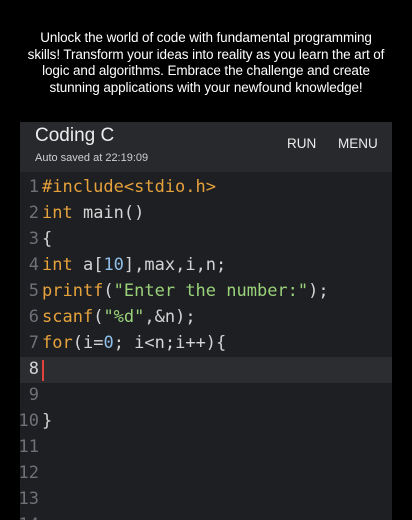  Describe the element at coordinates (33, 213) in the screenshot. I see `line-number: 2` at that location.